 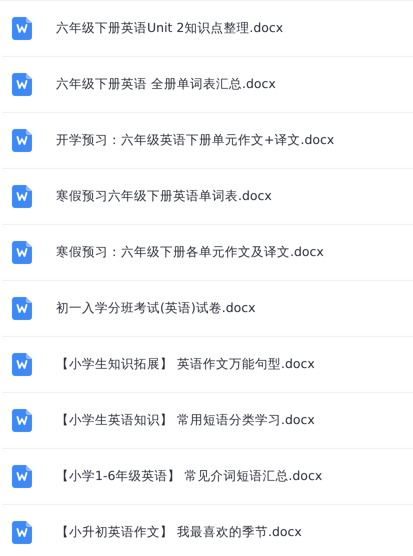 I want to click on file-name: 【小学生知识拓展】 英语作文万能句型.docx, so click(x=185, y=364).